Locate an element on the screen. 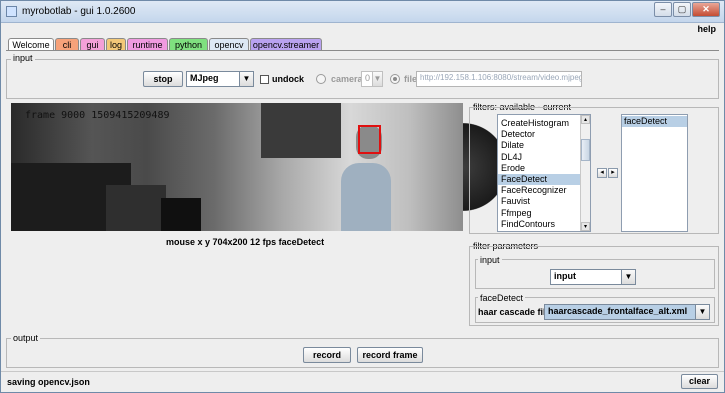 The image size is (725, 393). input-section-label: input is located at coordinates (23, 58).